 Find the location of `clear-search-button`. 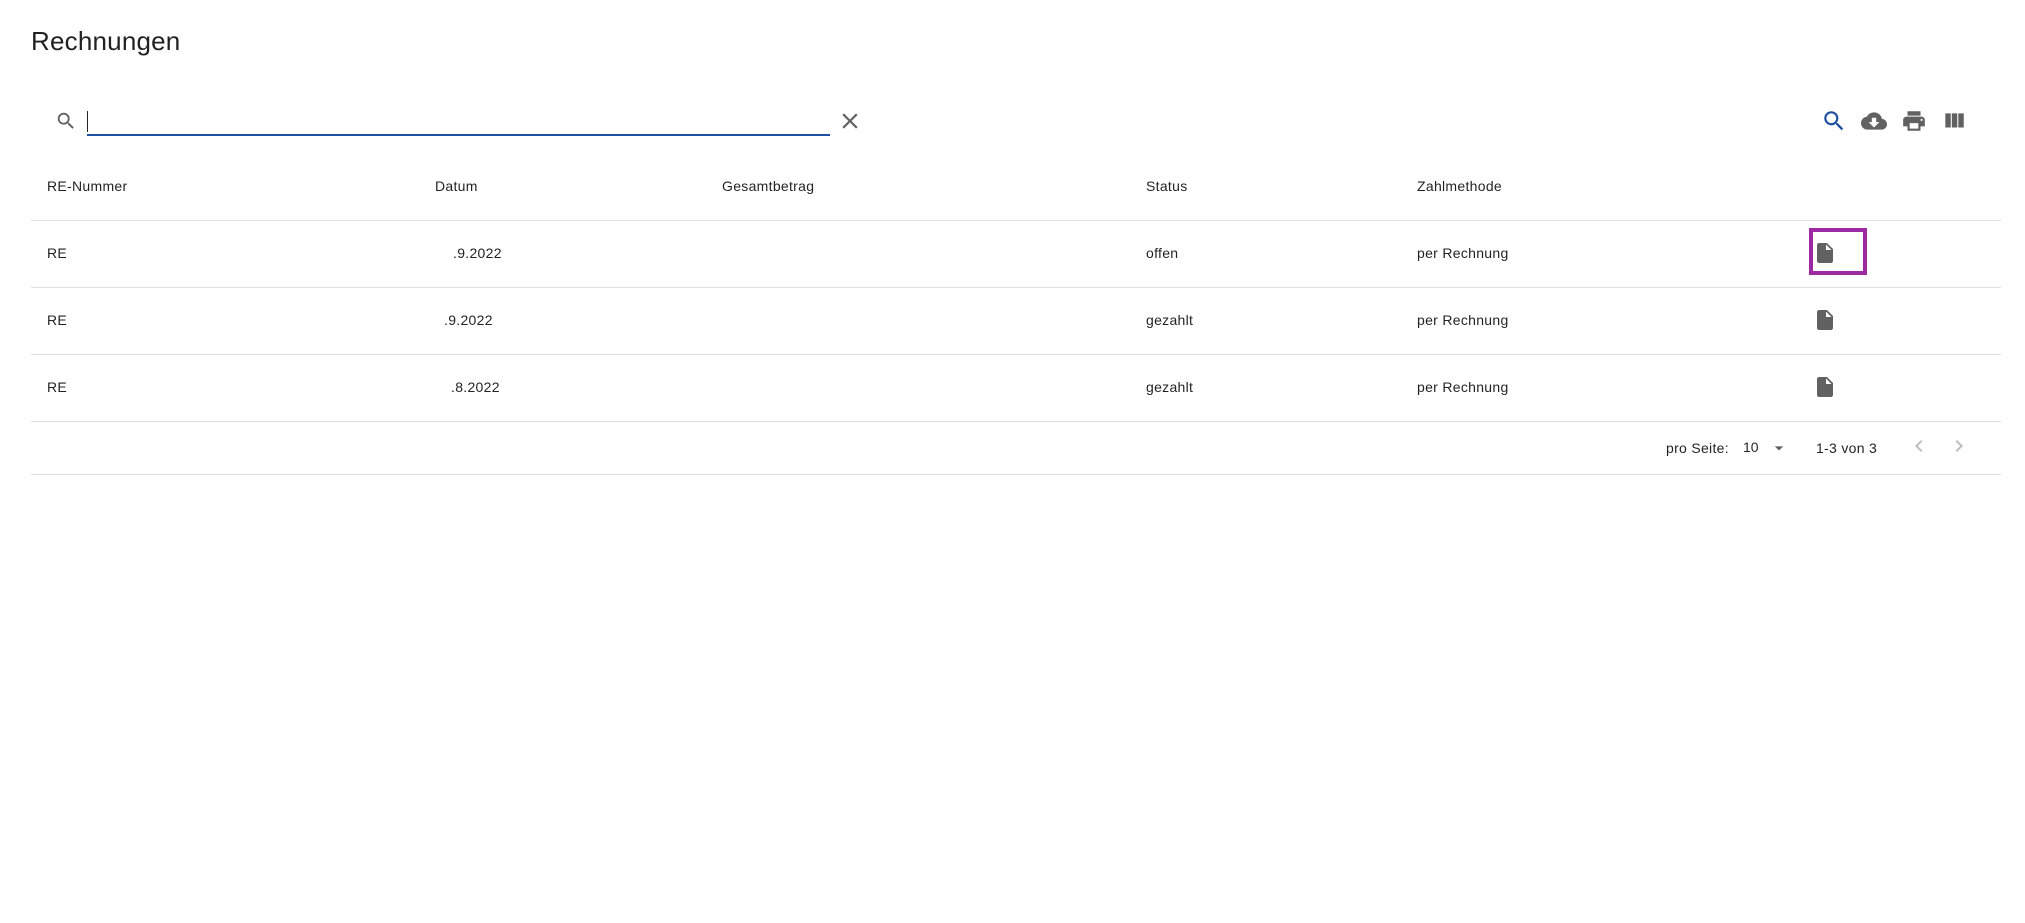

clear-search-button is located at coordinates (850, 121).